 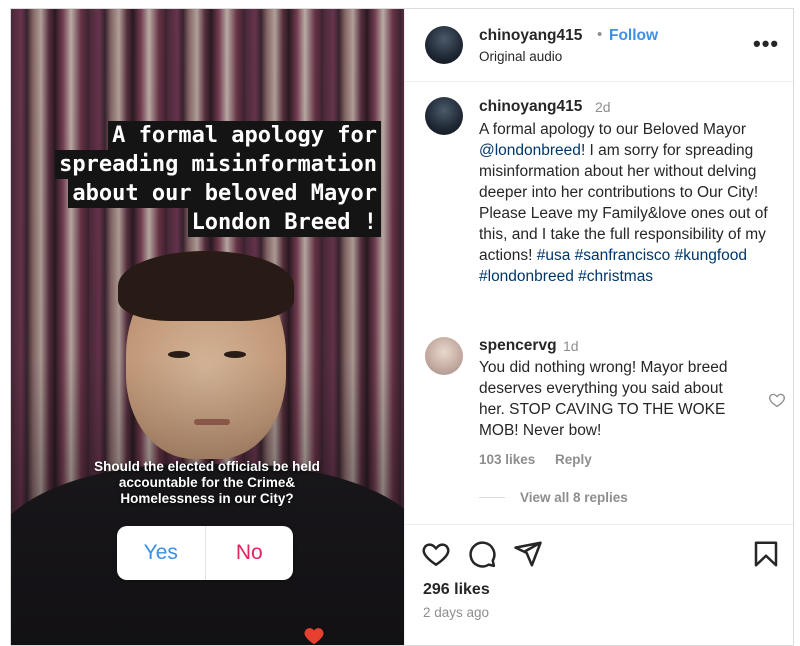 What do you see at coordinates (530, 107) in the screenshot?
I see `caption-username: chinoyang415` at bounding box center [530, 107].